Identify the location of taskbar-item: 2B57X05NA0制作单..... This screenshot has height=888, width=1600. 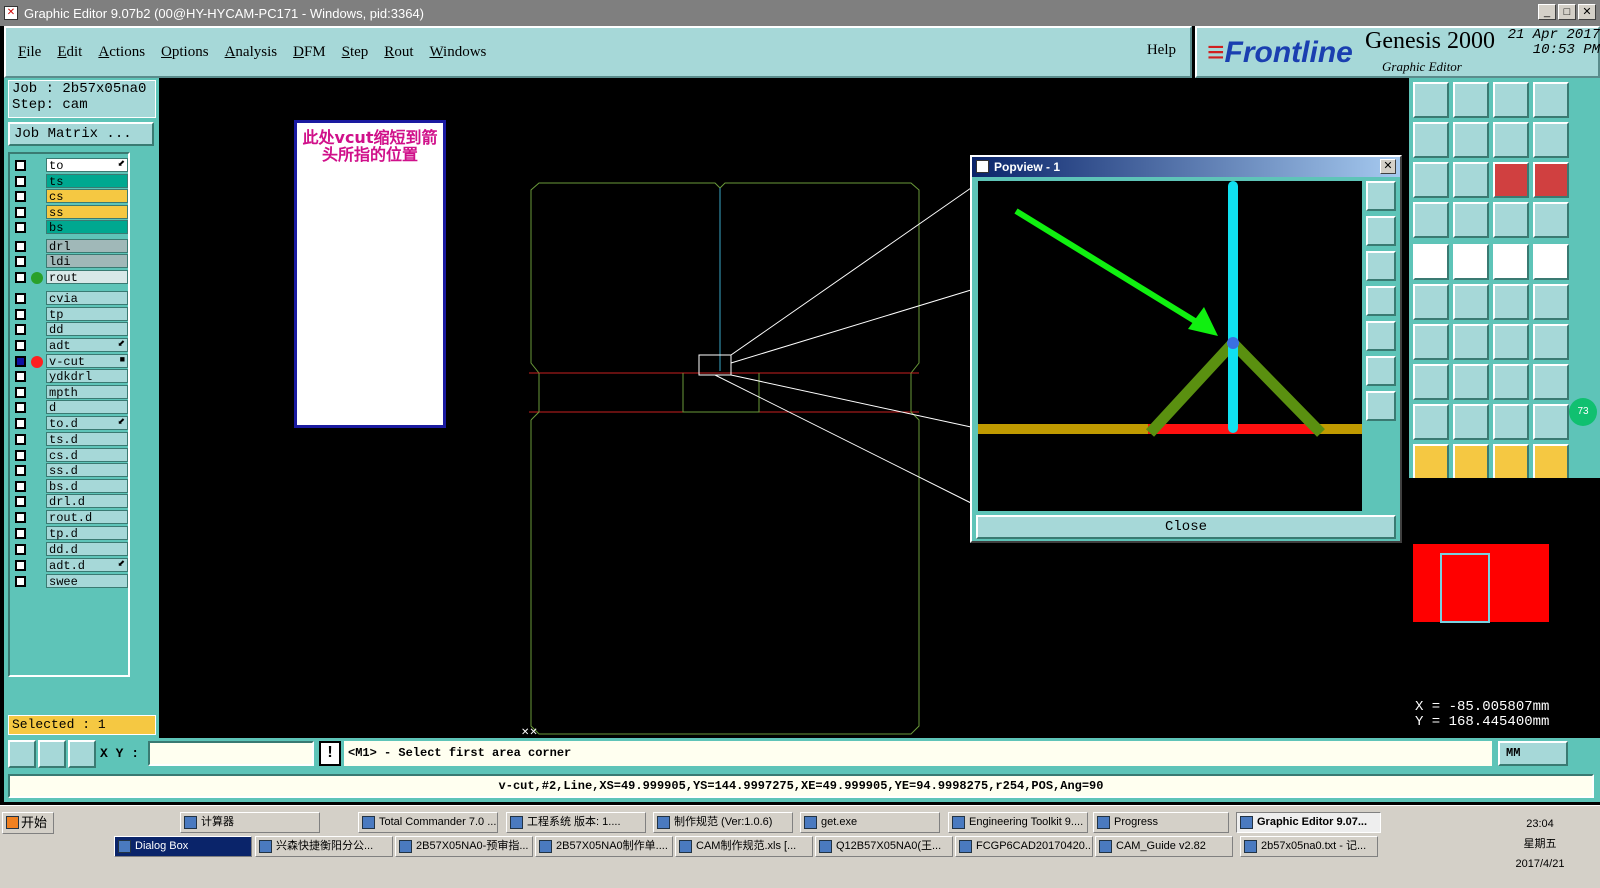
(604, 846).